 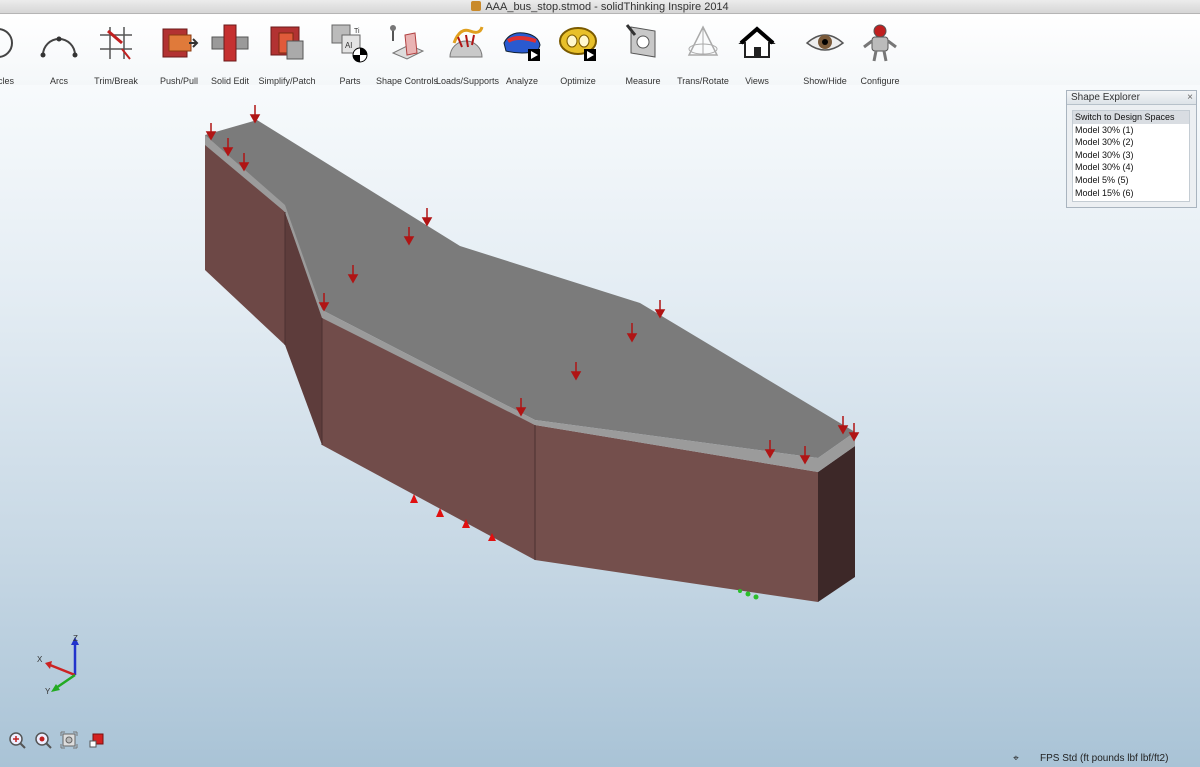 What do you see at coordinates (703, 40) in the screenshot?
I see `trans-rotate-icon` at bounding box center [703, 40].